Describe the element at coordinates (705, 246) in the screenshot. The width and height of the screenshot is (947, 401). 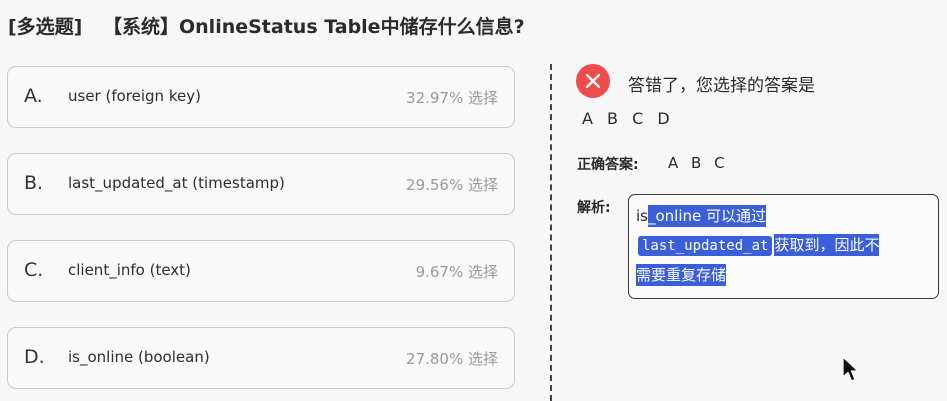
I see `inline-code: last_updated_at` at that location.